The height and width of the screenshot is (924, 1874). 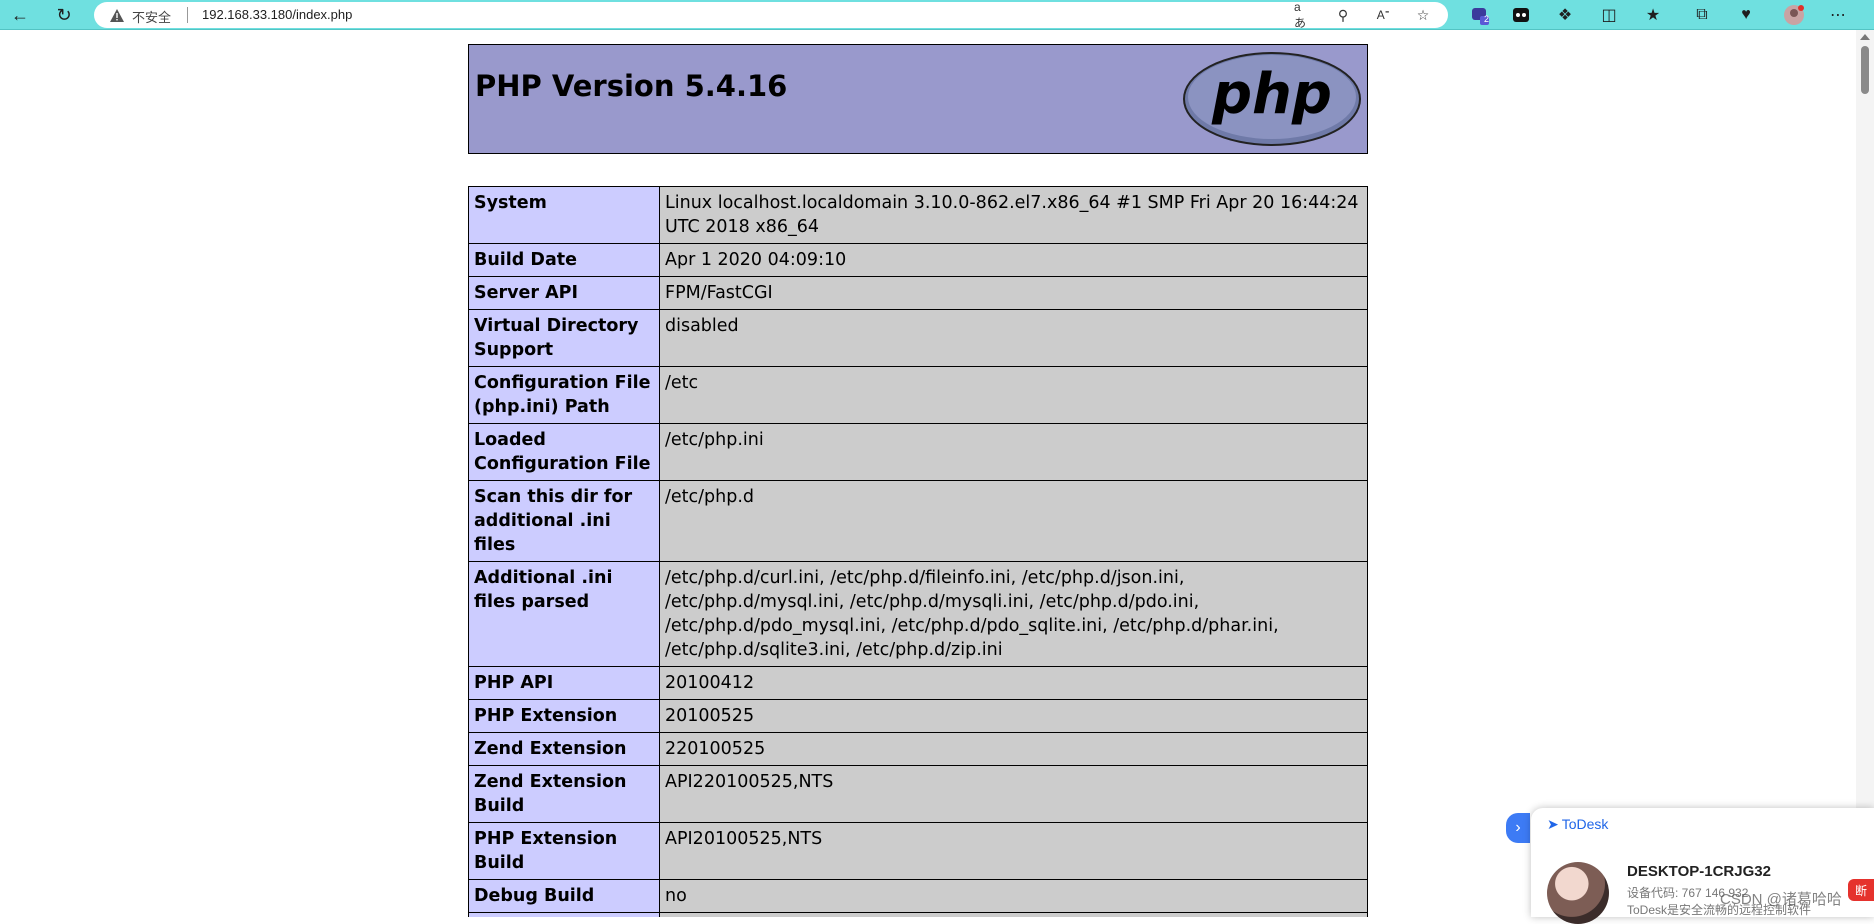 I want to click on split-screen-icon: ◫, so click(x=1609, y=15).